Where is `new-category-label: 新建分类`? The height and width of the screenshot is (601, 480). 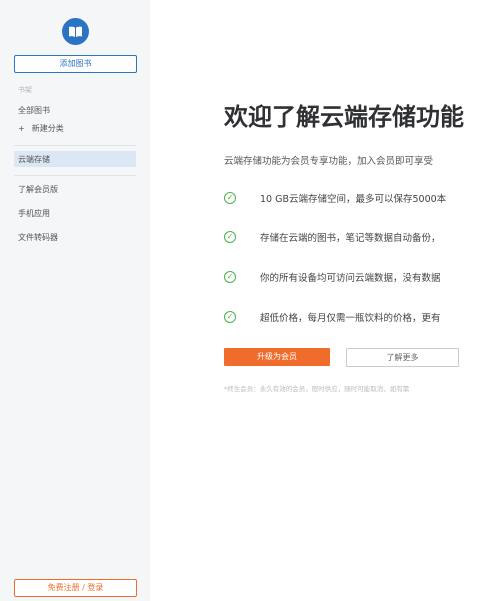
new-category-label: 新建分类 is located at coordinates (47, 128).